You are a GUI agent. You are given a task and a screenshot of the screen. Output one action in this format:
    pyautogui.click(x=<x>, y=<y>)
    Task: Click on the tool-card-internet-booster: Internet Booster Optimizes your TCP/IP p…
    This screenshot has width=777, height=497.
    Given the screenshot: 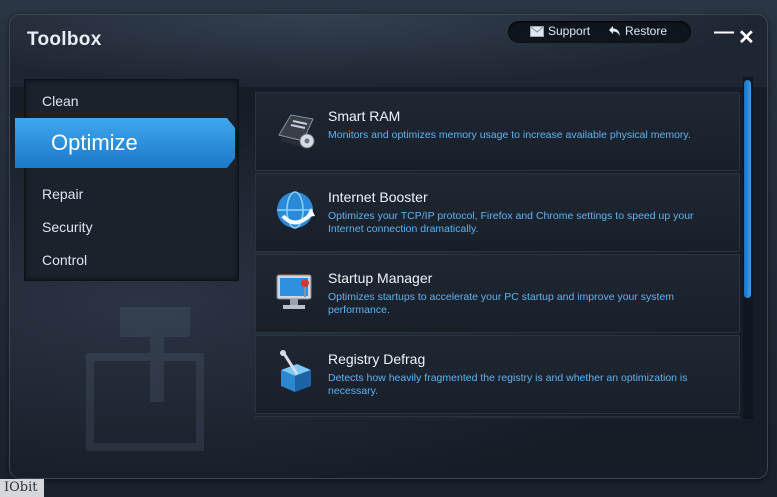 What is the action you would take?
    pyautogui.click(x=497, y=212)
    